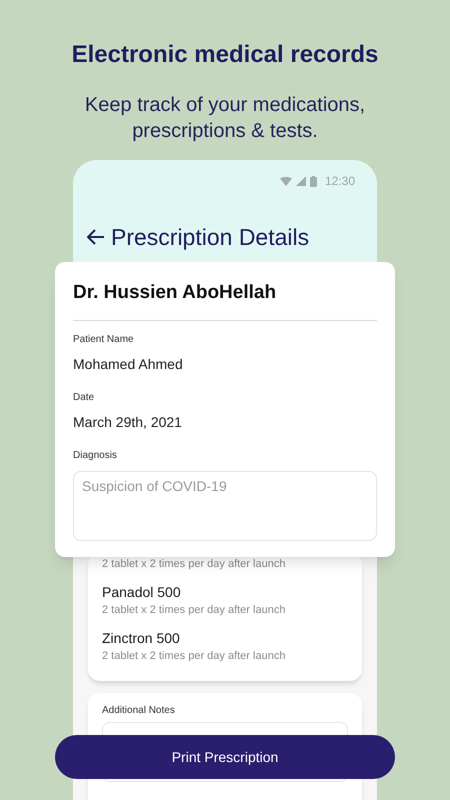 Image resolution: width=450 pixels, height=800 pixels. What do you see at coordinates (210, 237) in the screenshot?
I see `screen-title: Prescription Details` at bounding box center [210, 237].